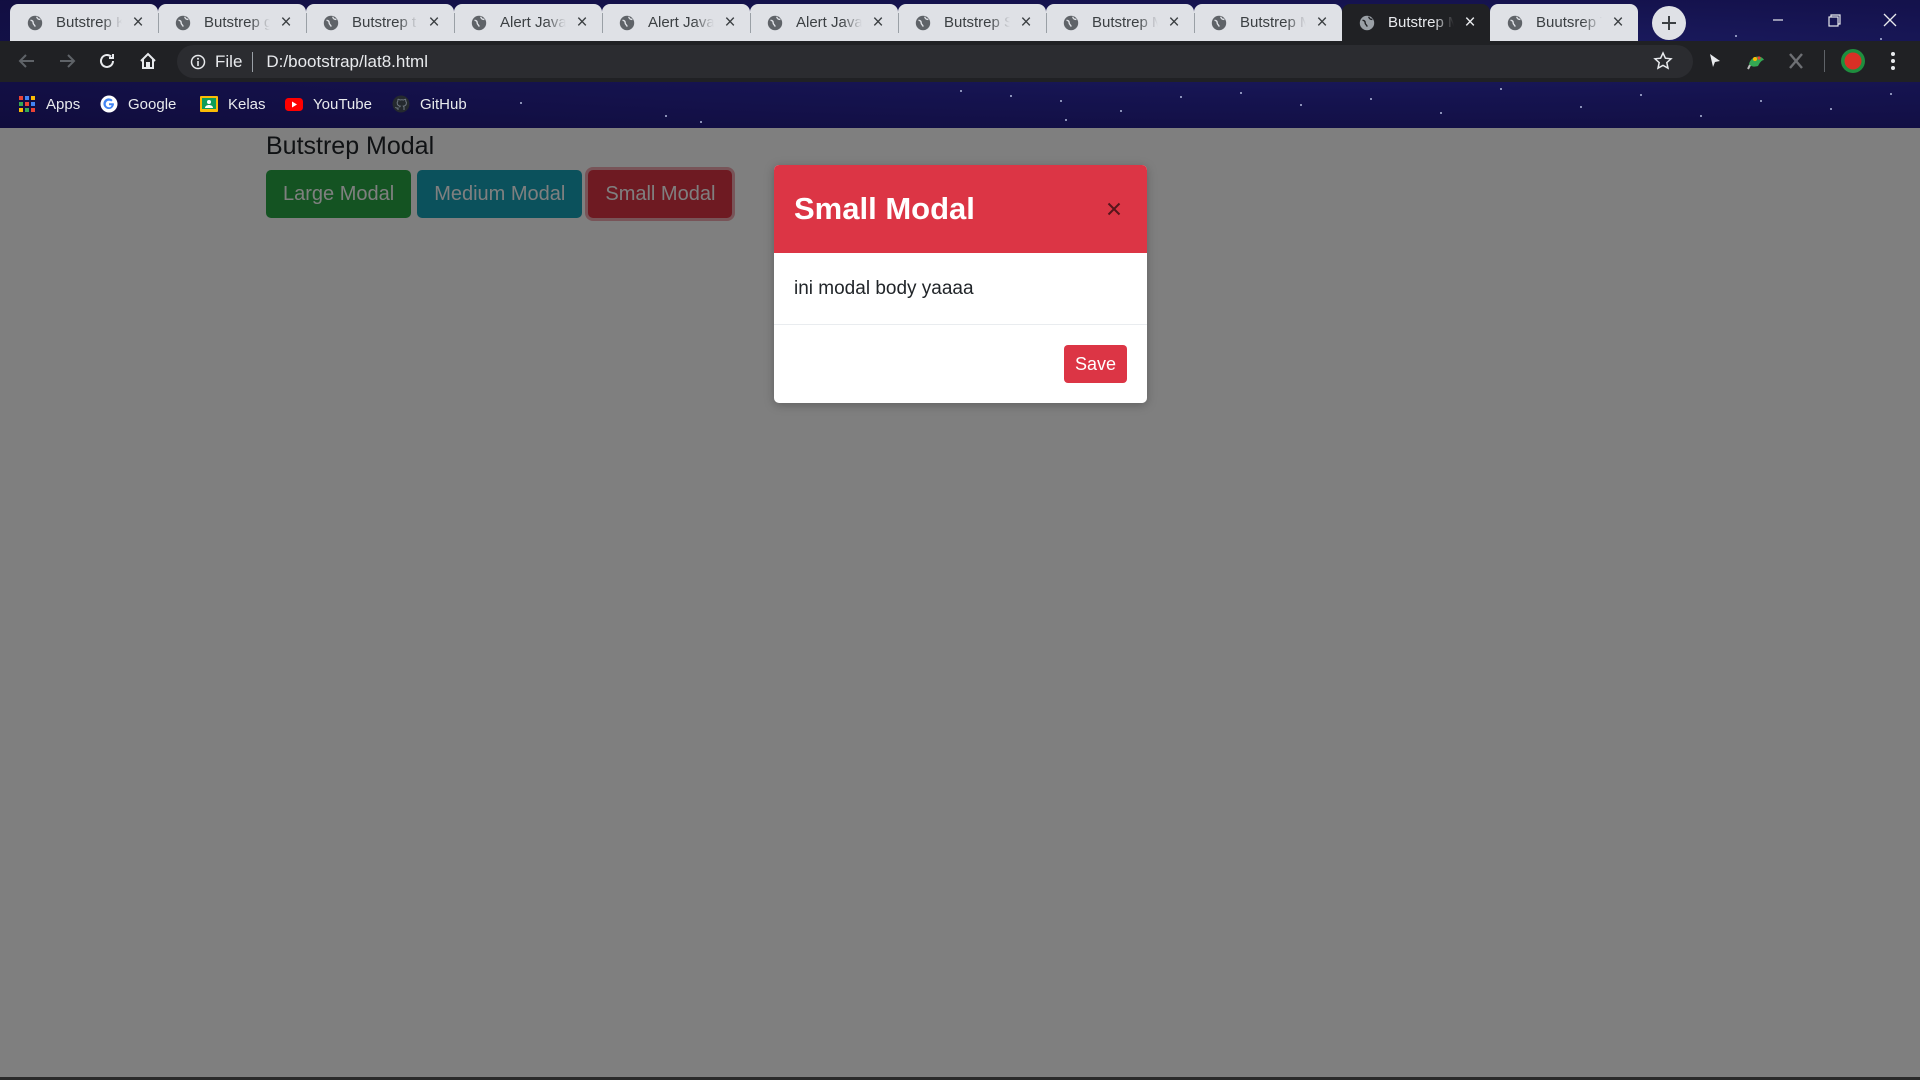 This screenshot has width=1920, height=1080. What do you see at coordinates (1663, 63) in the screenshot?
I see `bookmark-star-icon` at bounding box center [1663, 63].